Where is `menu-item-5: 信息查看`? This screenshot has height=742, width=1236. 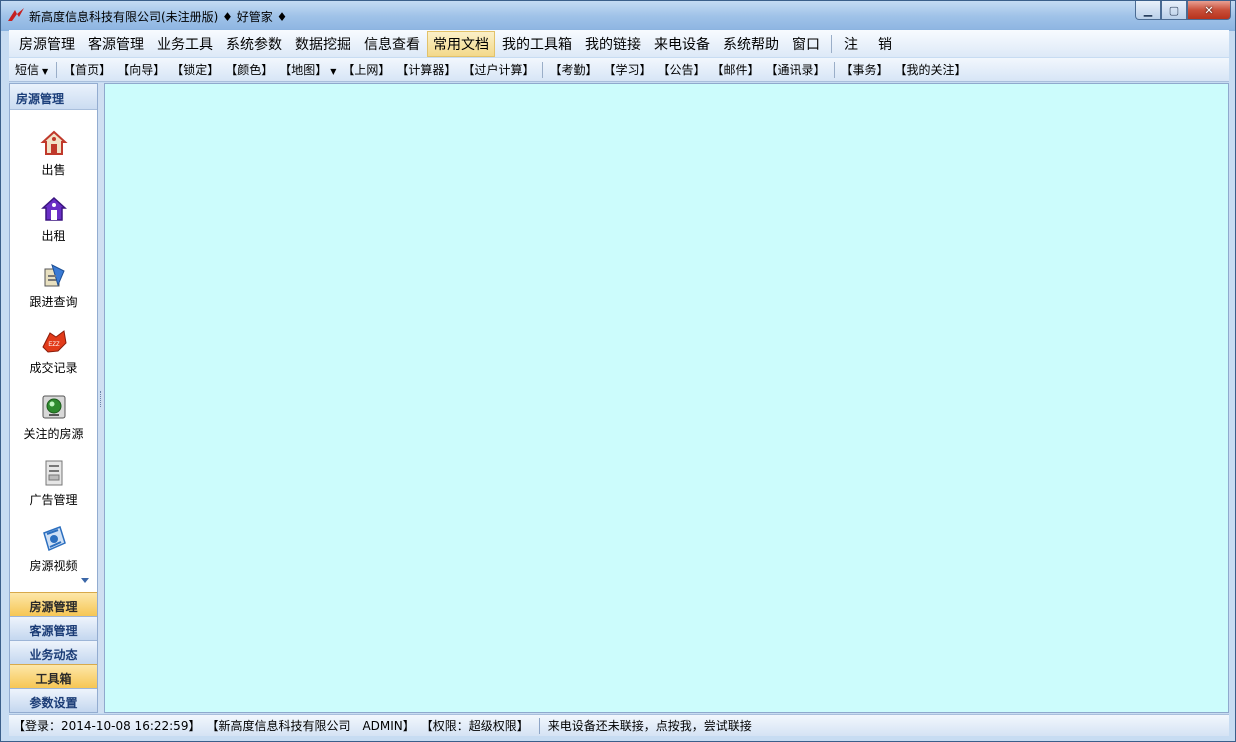 menu-item-5: 信息查看 is located at coordinates (392, 44).